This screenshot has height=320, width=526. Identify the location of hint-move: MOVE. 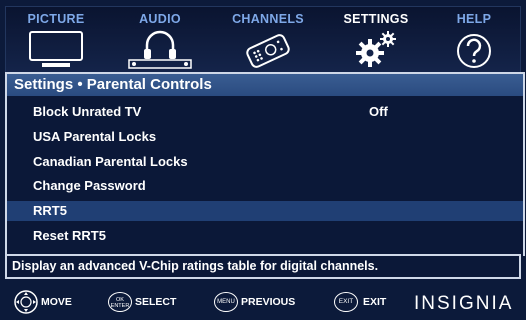
(49, 302).